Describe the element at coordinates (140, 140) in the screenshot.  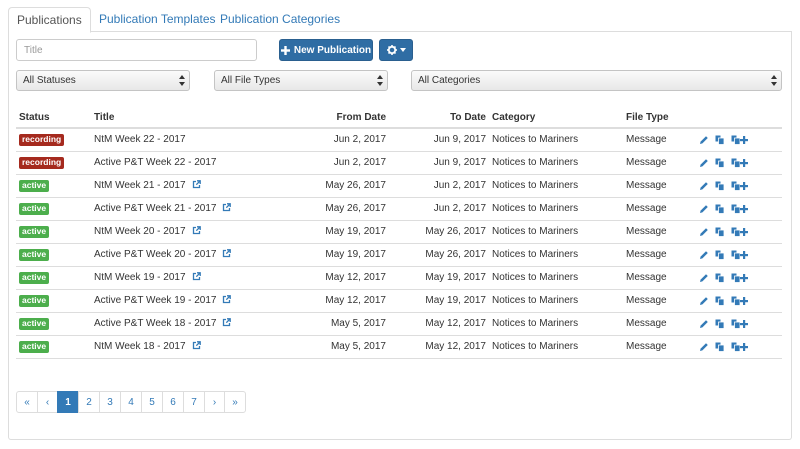
I see `publication-title: NtM Week 22 - 2017` at that location.